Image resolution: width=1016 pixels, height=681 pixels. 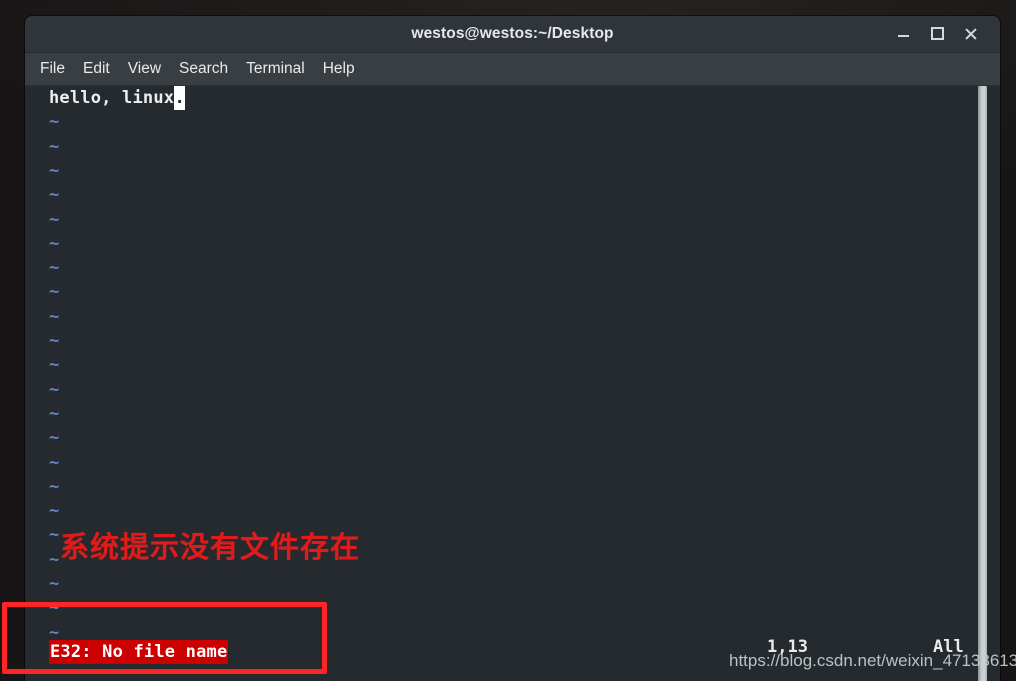 What do you see at coordinates (203, 69) in the screenshot?
I see `menu-item-search: Search` at bounding box center [203, 69].